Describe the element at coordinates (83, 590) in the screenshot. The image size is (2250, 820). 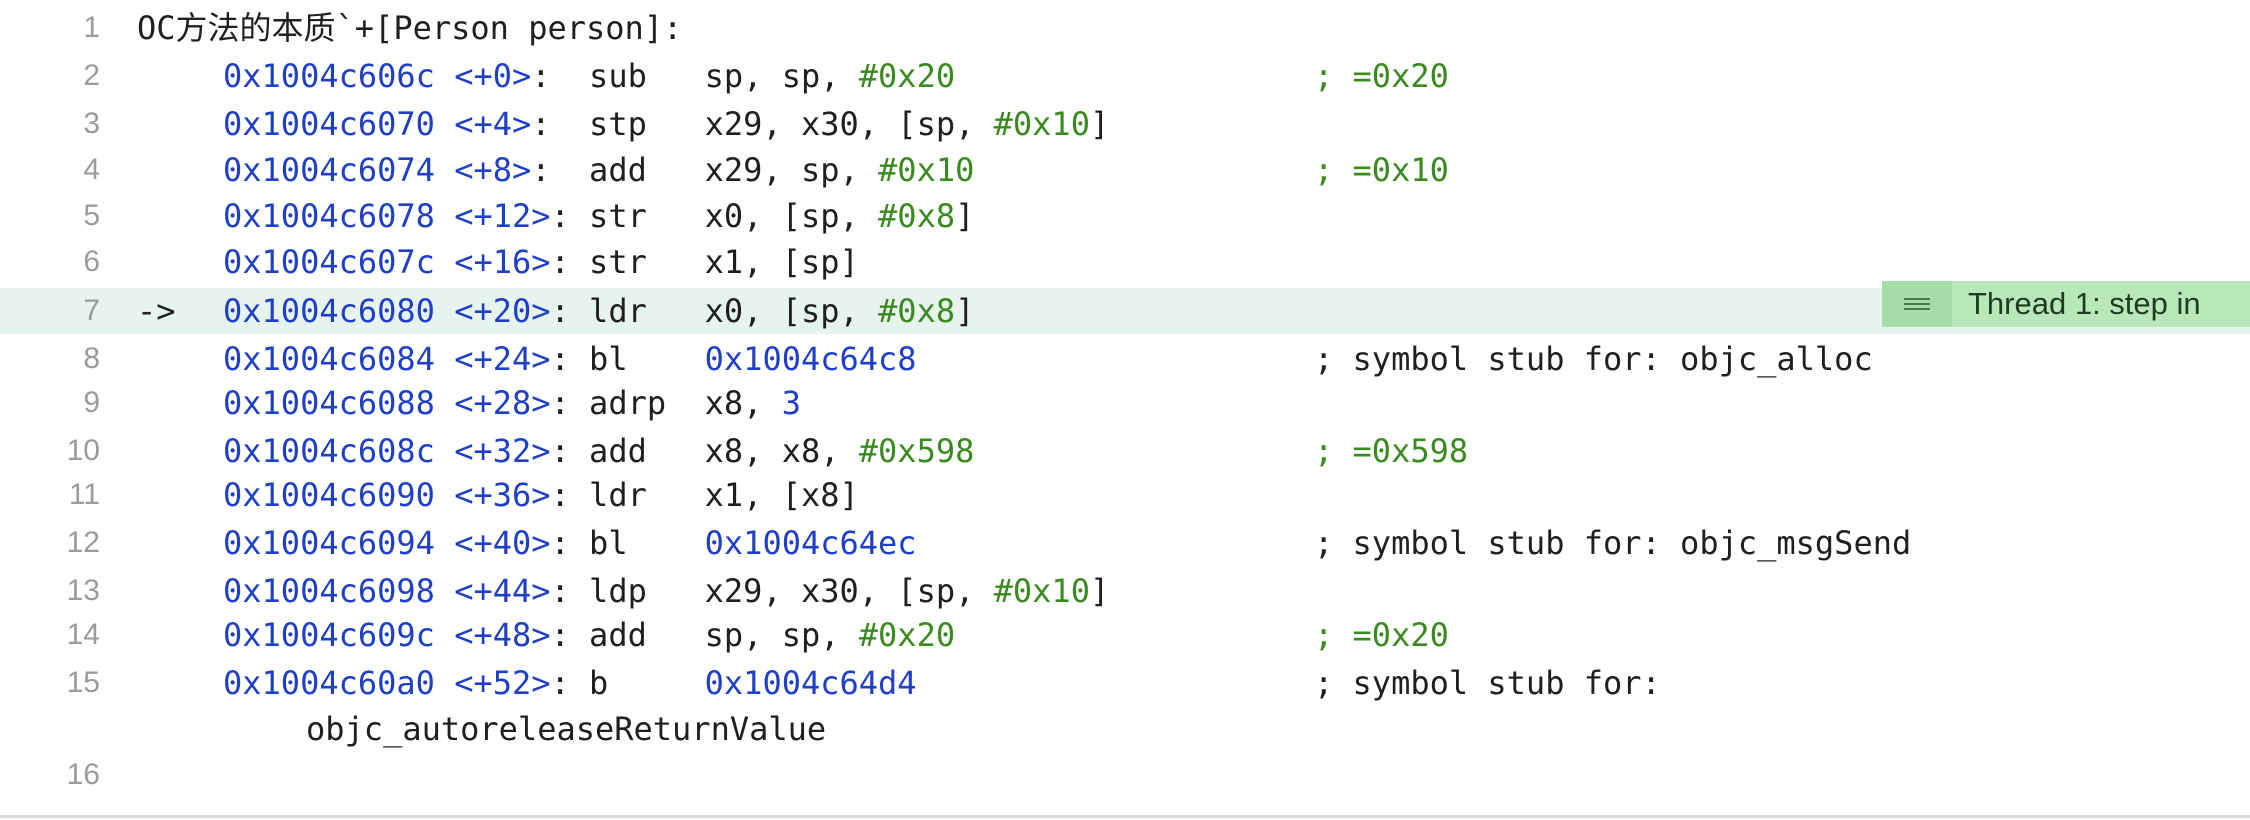
I see `line-number: 13` at that location.